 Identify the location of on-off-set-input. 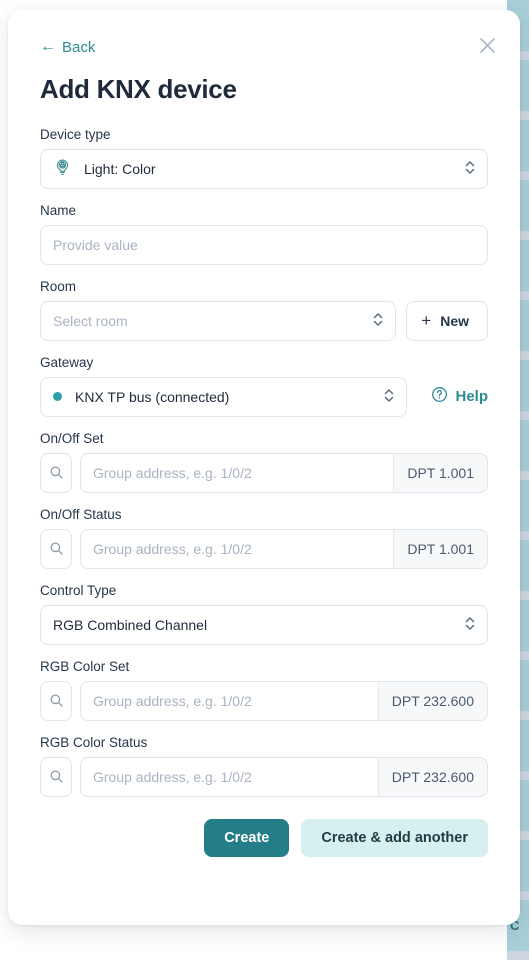
(237, 473).